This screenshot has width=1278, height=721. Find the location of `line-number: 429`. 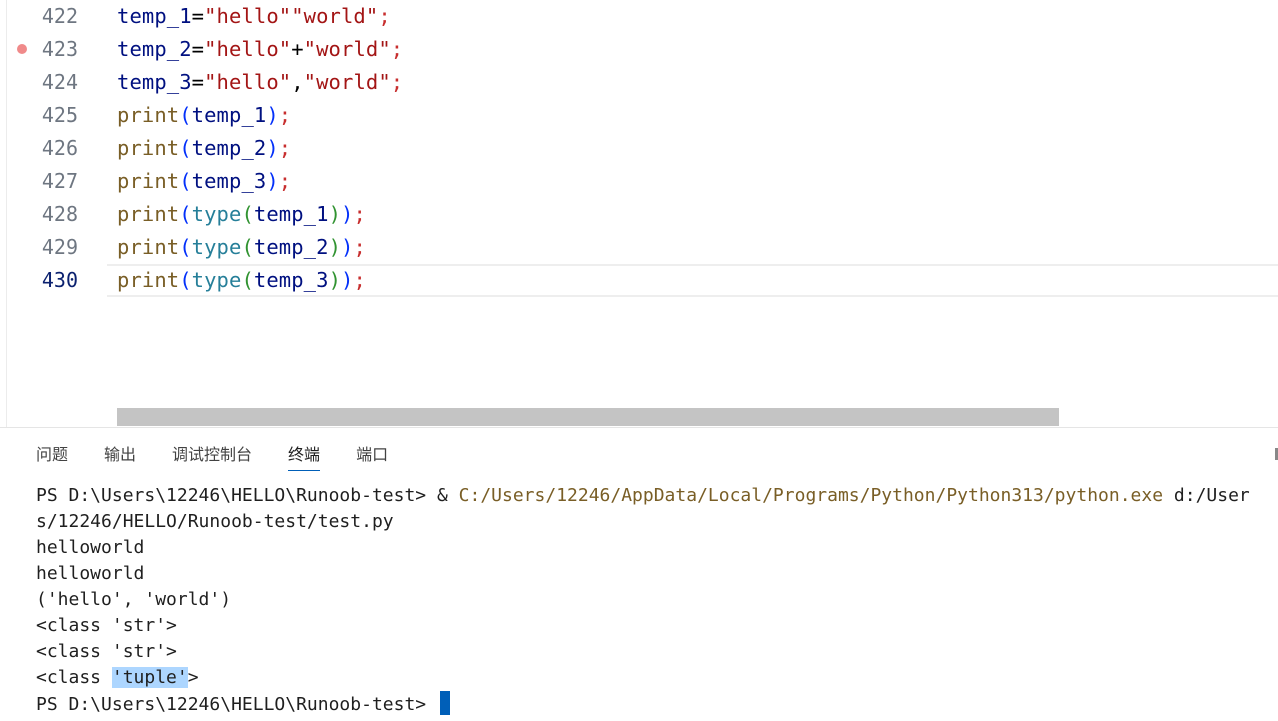

line-number: 429 is located at coordinates (59, 247).